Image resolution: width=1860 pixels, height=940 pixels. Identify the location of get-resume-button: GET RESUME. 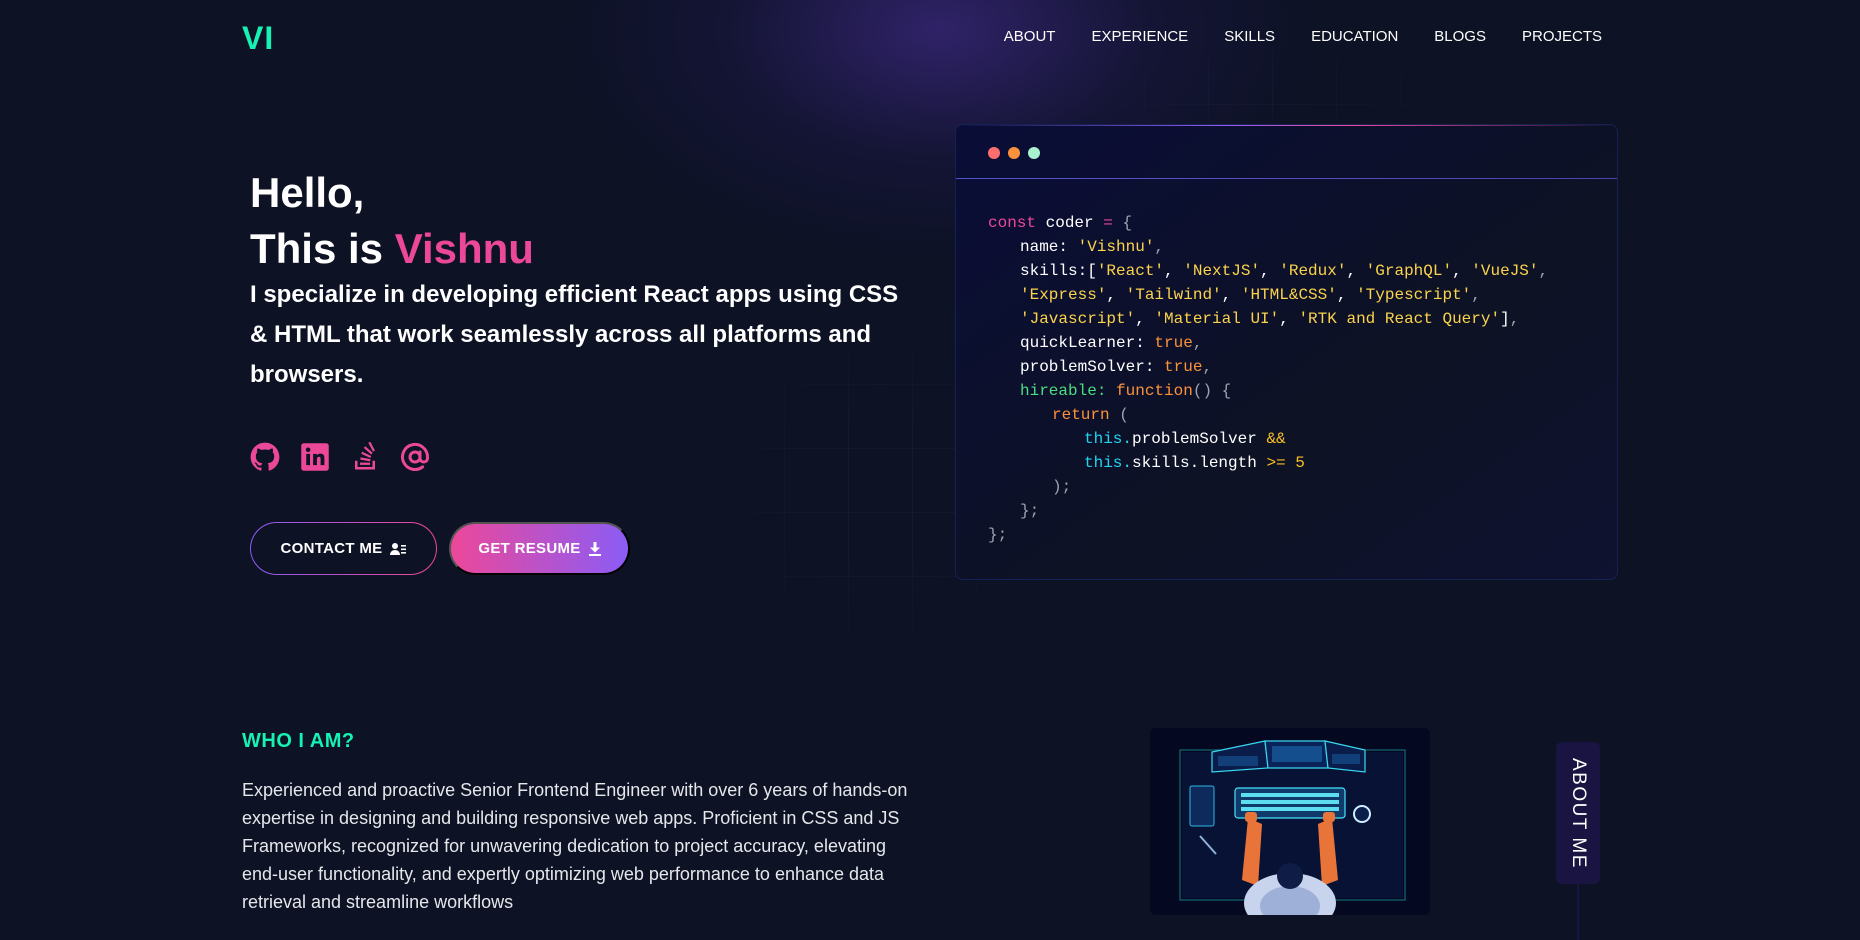
(539, 548).